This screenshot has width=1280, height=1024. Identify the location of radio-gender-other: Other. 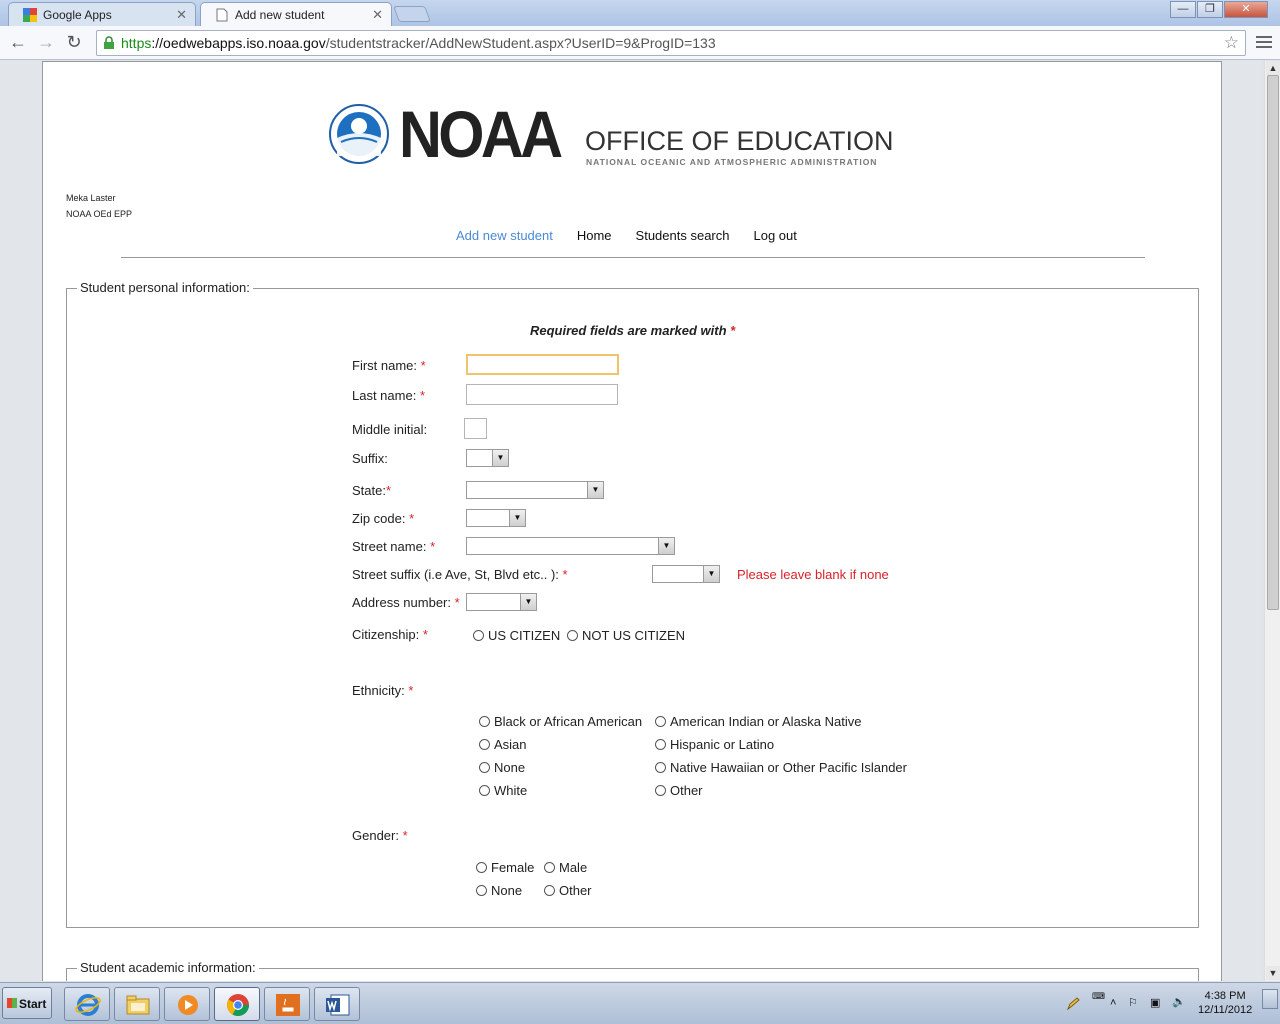
(568, 890).